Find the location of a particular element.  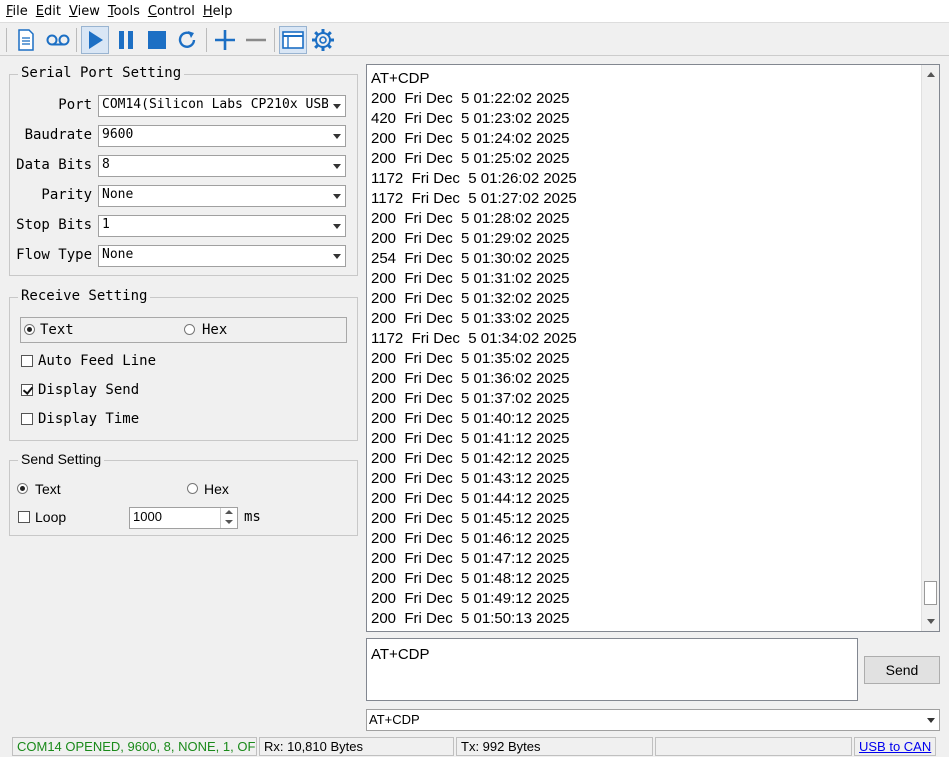

scroll-down-icon is located at coordinates (930, 621).